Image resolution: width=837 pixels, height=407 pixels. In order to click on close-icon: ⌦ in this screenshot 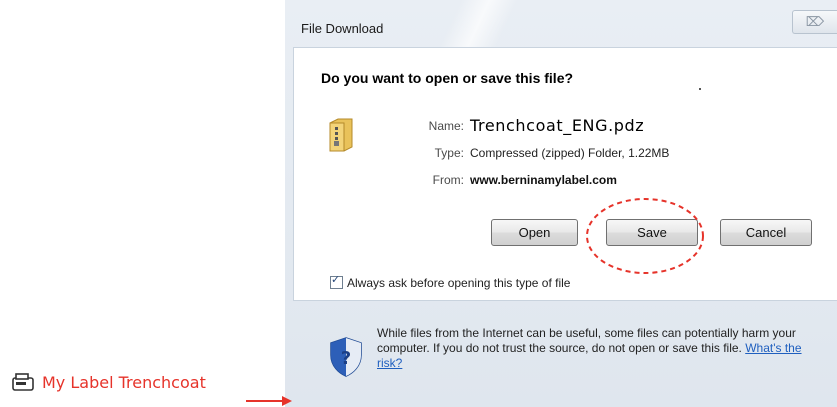, I will do `click(815, 21)`.